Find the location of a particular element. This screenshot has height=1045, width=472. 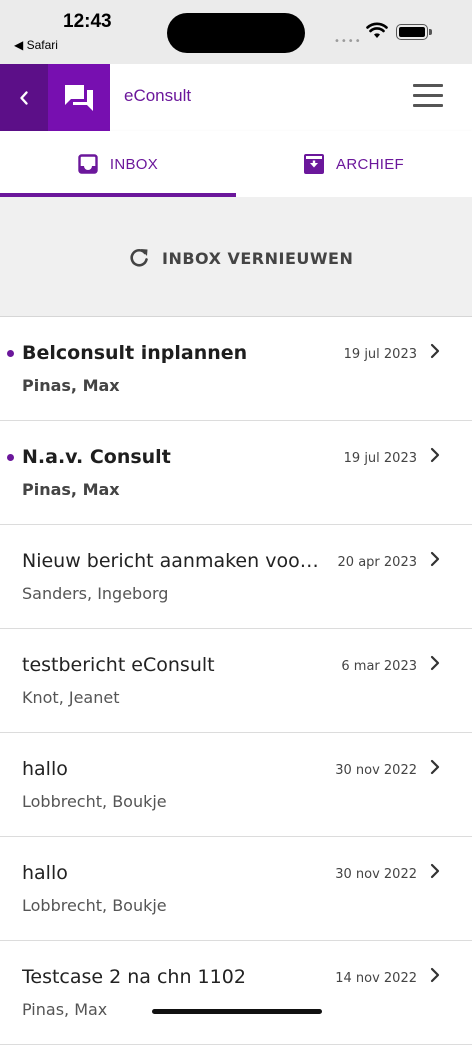

refresh-area: INBOX VERNIEUWEN is located at coordinates (236, 257).